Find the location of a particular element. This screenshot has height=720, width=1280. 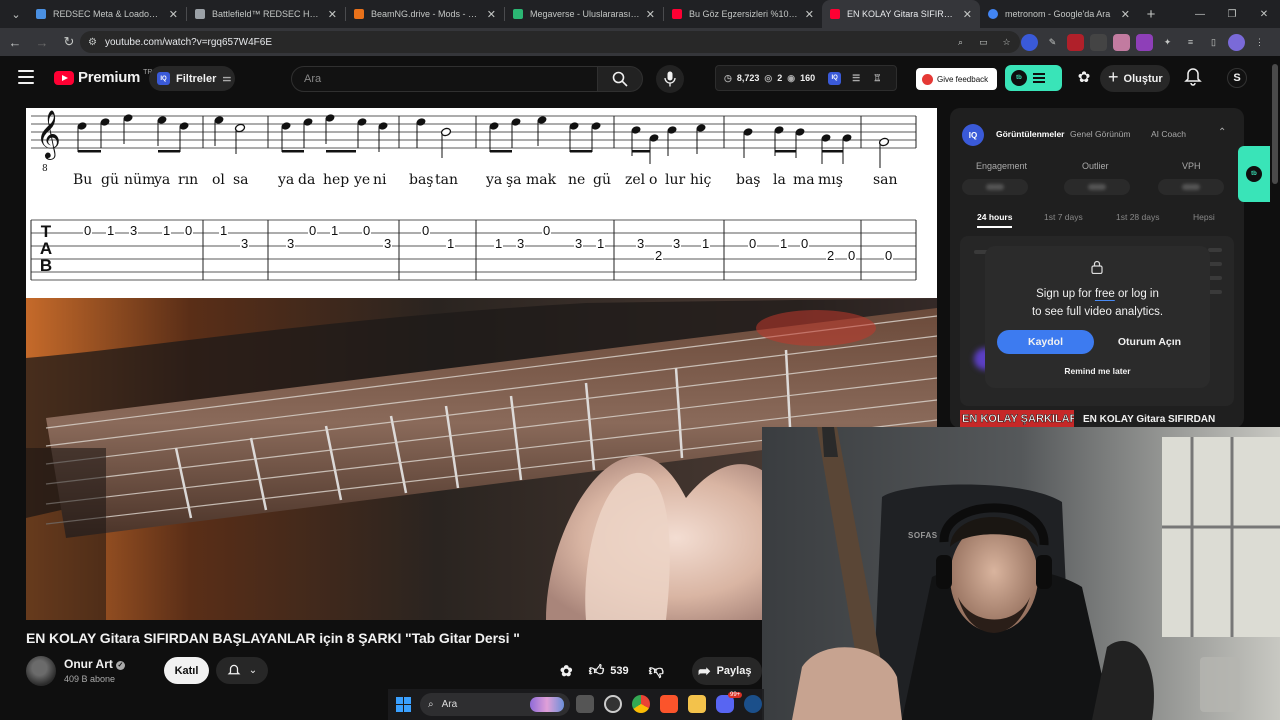

remind-later-link: Remind me later is located at coordinates (1097, 371).